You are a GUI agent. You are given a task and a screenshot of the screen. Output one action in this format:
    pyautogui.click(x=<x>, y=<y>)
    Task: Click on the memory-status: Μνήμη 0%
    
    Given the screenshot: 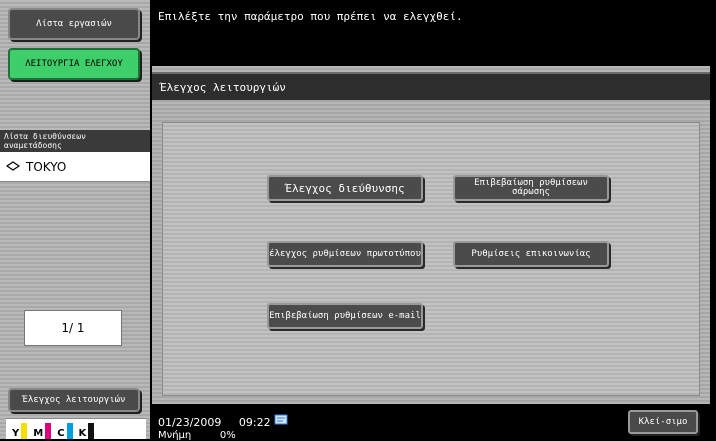 What is the action you would take?
    pyautogui.click(x=197, y=435)
    